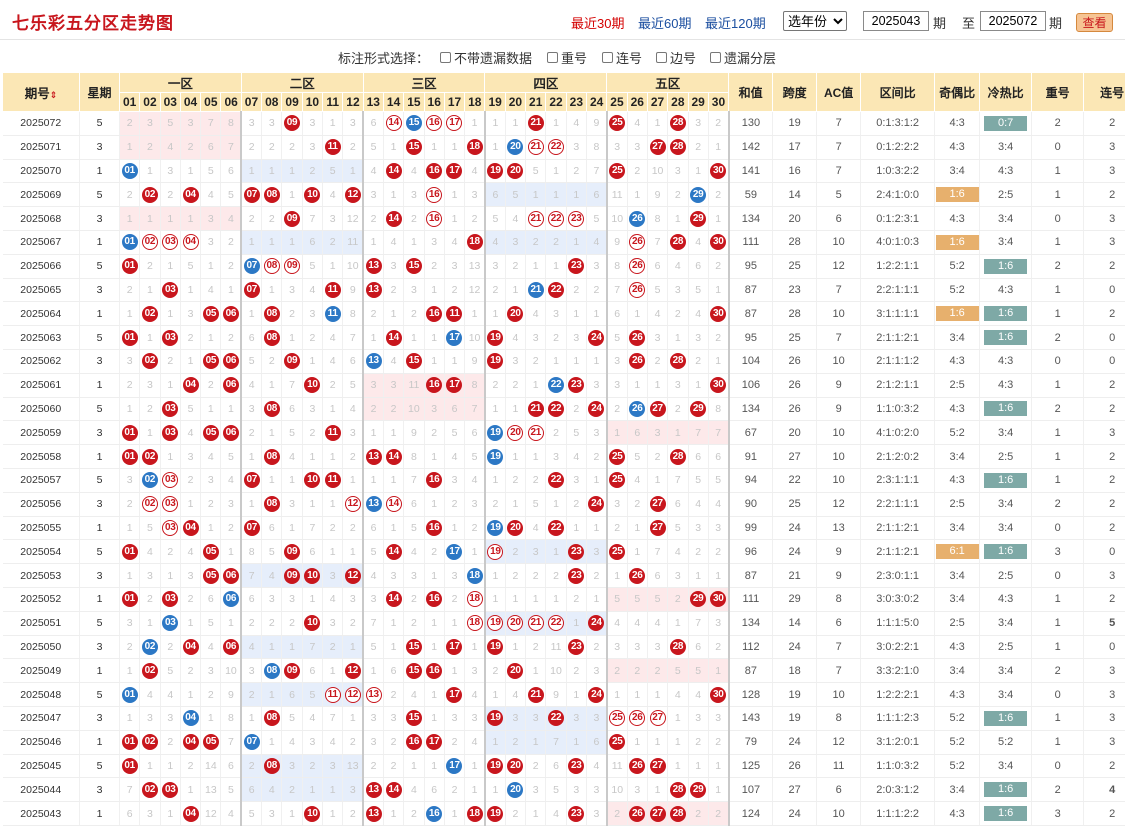 This screenshot has height=828, width=1125. Describe the element at coordinates (1006, 361) in the screenshot. I see `hot-cold-cell: 4:3` at that location.